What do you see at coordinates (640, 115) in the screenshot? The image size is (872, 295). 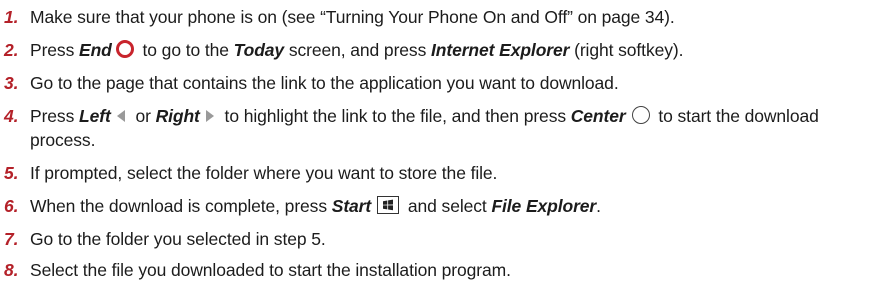 I see `center-key-icon` at bounding box center [640, 115].